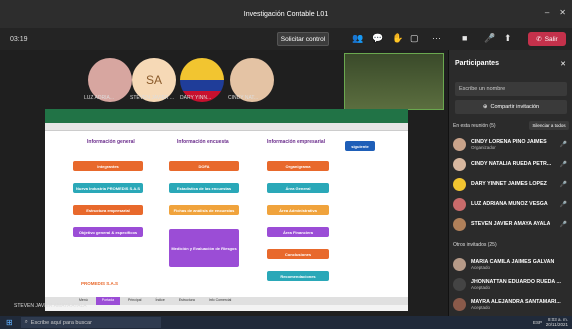 Image resolution: width=572 pixels, height=329 pixels. I want to click on panel-title: Participantes, so click(477, 63).